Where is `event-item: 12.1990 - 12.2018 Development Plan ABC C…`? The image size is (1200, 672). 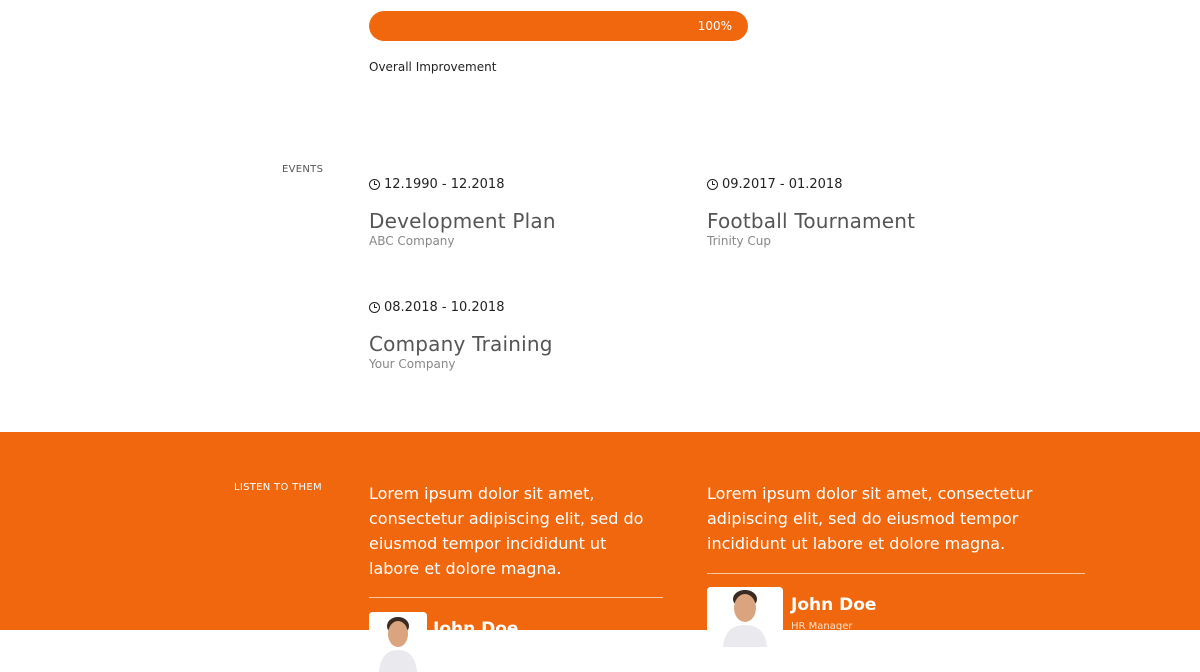
event-item: 12.1990 - 12.2018 Development Plan ABC C… is located at coordinates (529, 212).